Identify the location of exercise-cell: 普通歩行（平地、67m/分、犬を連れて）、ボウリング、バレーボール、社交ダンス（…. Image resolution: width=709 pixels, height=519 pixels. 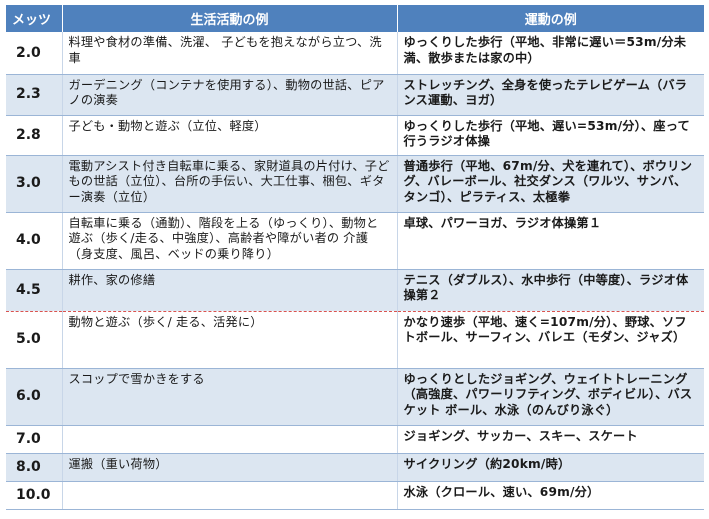
(550, 184).